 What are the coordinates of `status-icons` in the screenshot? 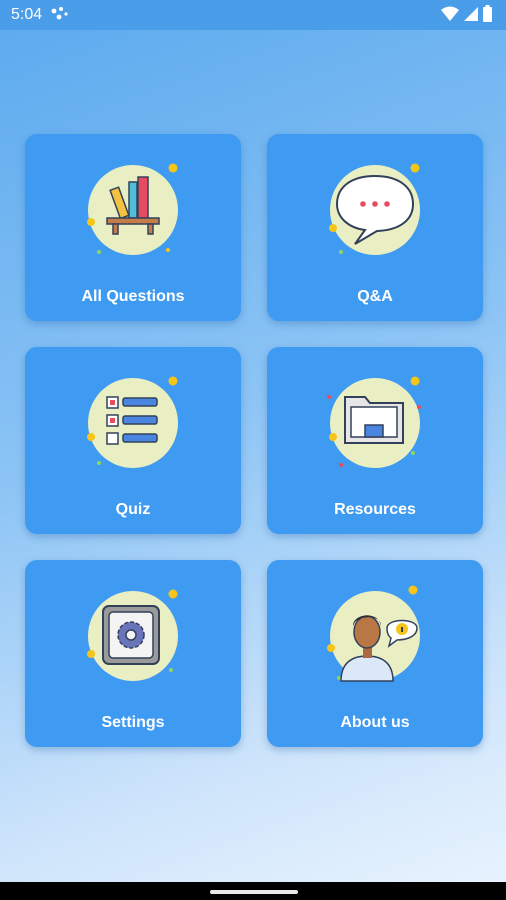 It's located at (466, 13).